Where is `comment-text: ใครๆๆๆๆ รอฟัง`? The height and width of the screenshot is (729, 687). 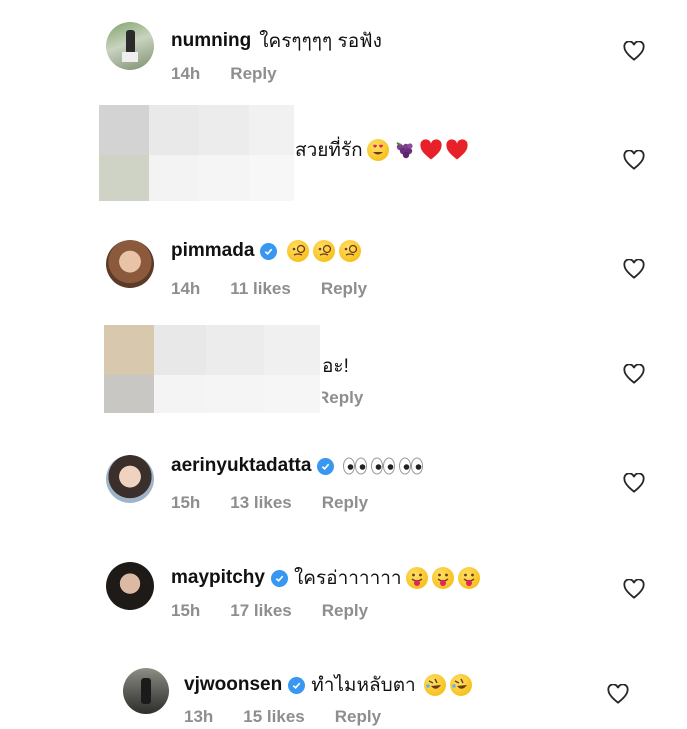 comment-text: ใครๆๆๆๆ รอฟัง is located at coordinates (320, 41).